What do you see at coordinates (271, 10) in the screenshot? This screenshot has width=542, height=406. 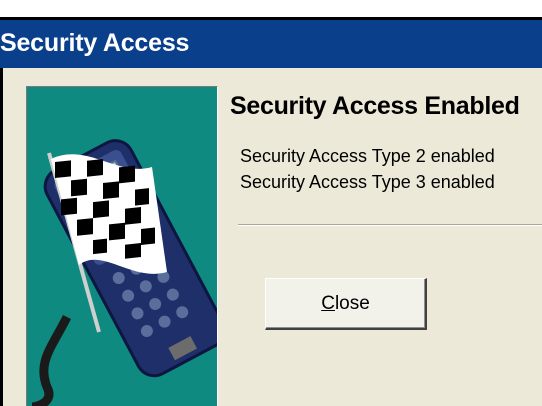 I see `window-top-edge` at bounding box center [271, 10].